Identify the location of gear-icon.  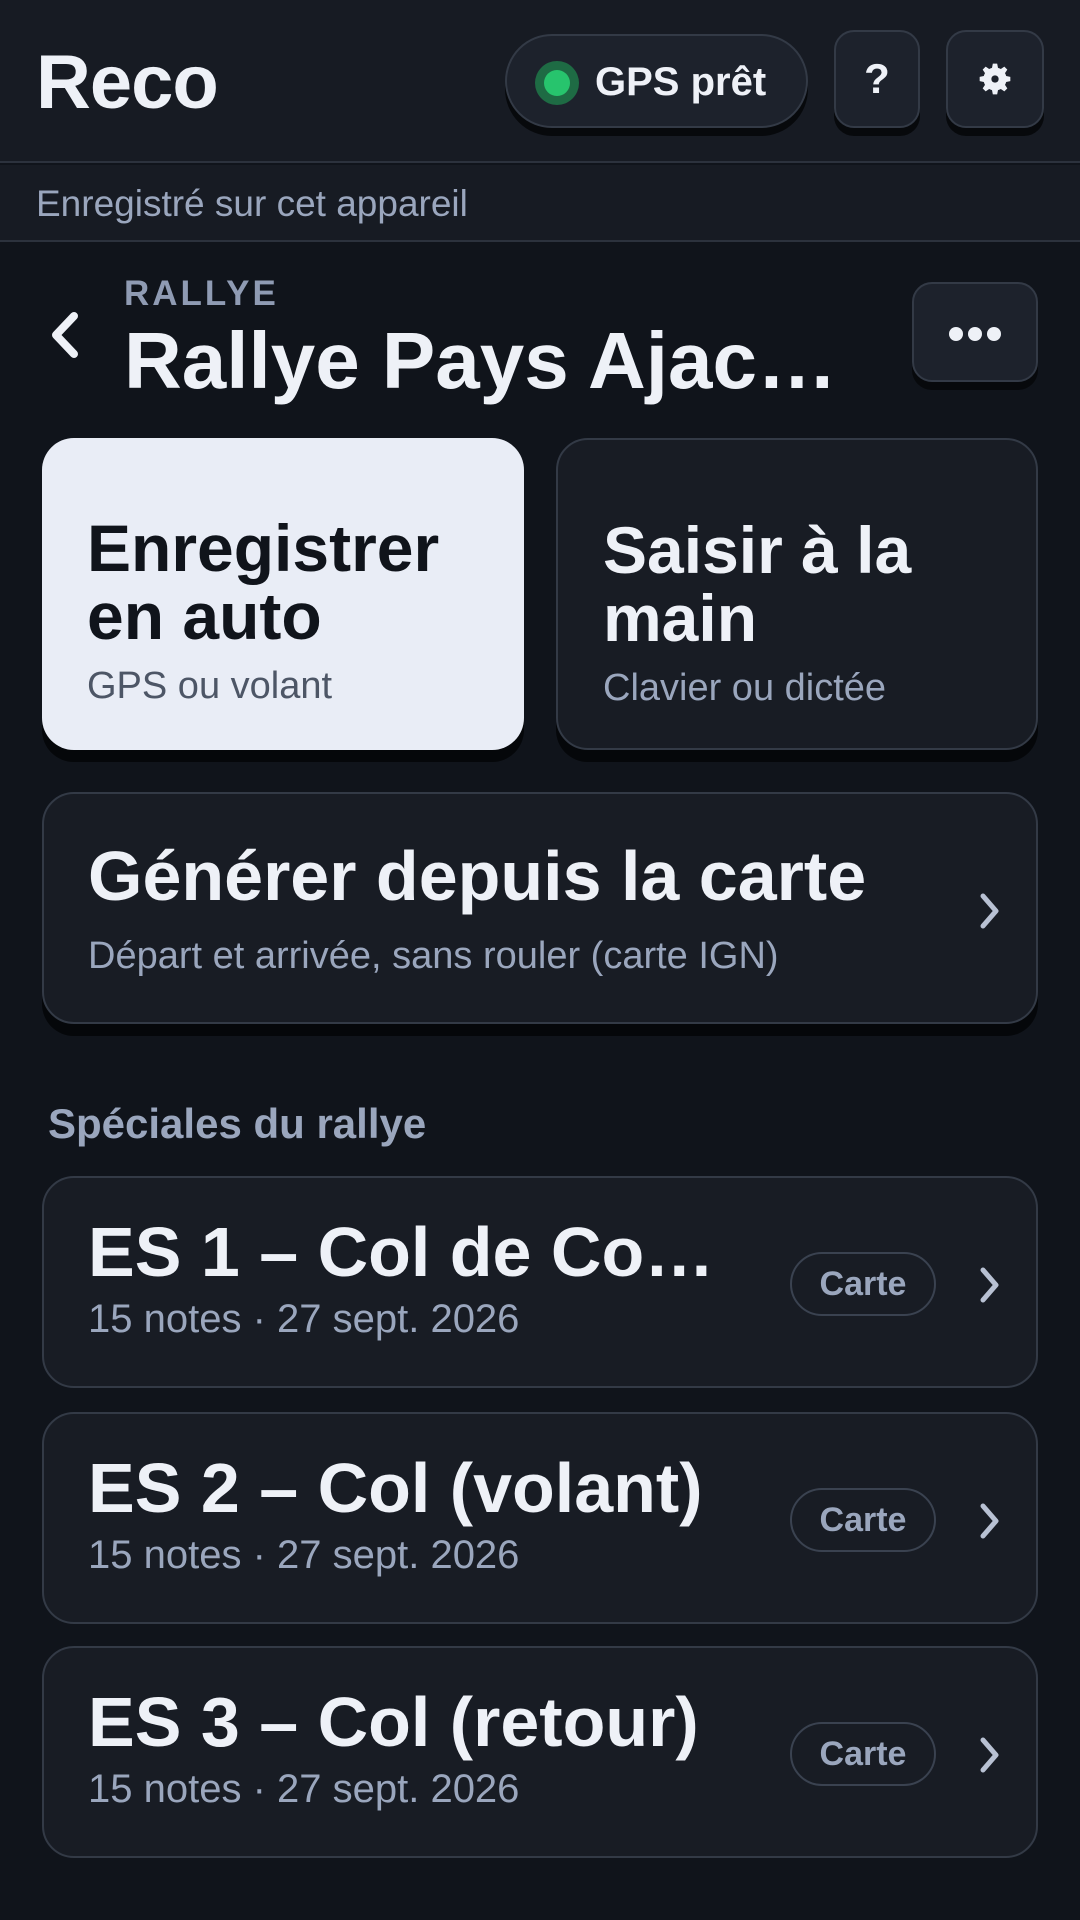
(995, 79).